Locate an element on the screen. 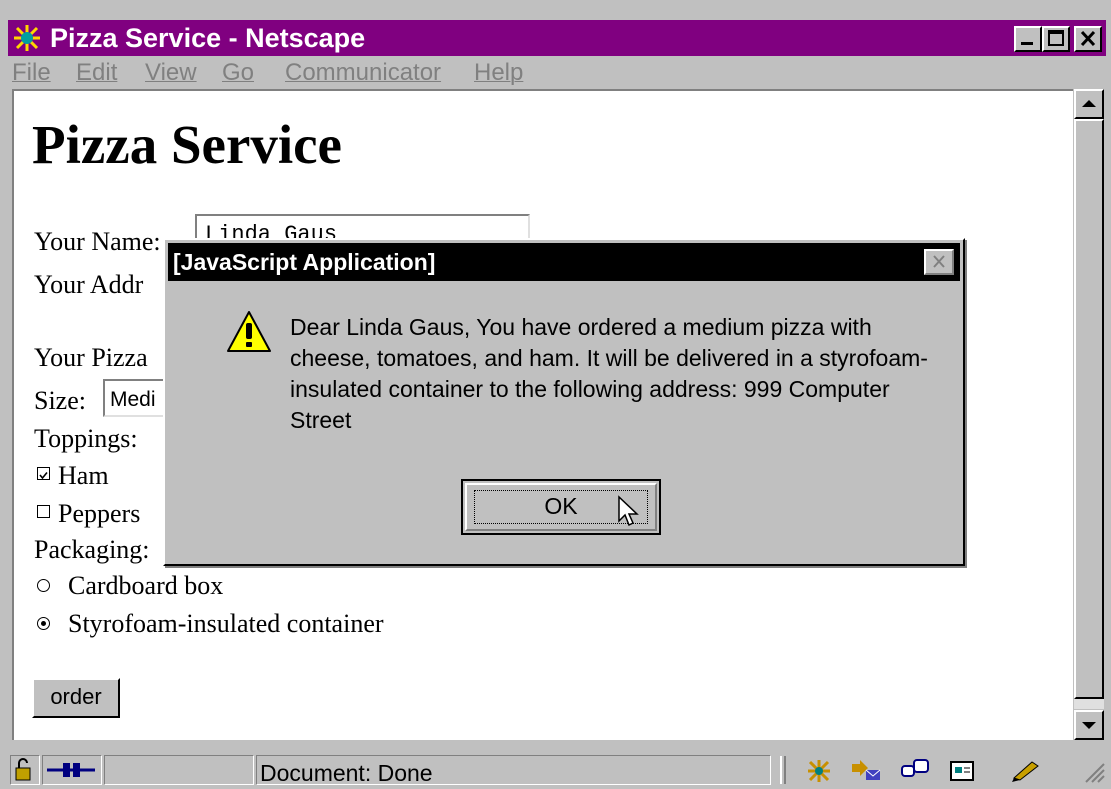 The width and height of the screenshot is (1111, 789). progress-bar is located at coordinates (179, 770).